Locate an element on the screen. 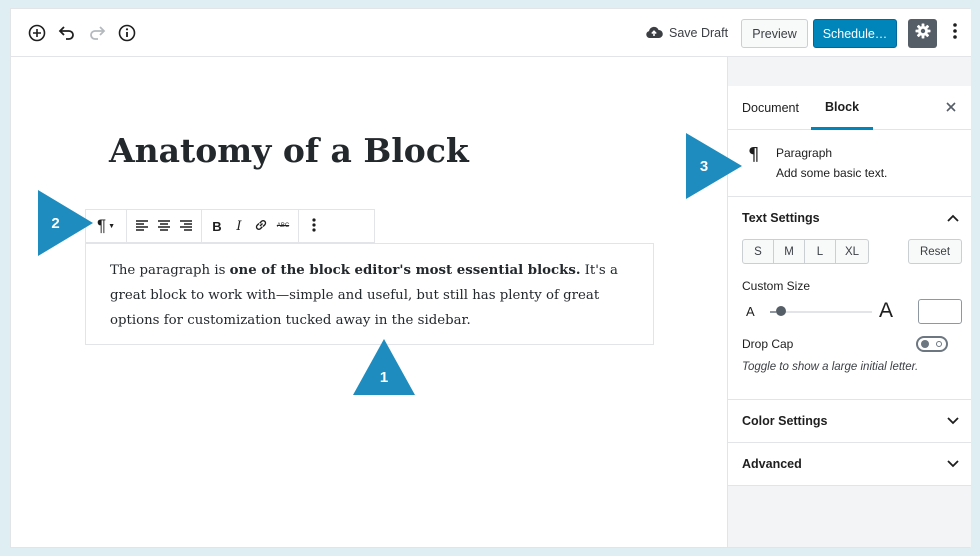 The image size is (980, 556). custom-size-range: A A is located at coordinates (852, 312).